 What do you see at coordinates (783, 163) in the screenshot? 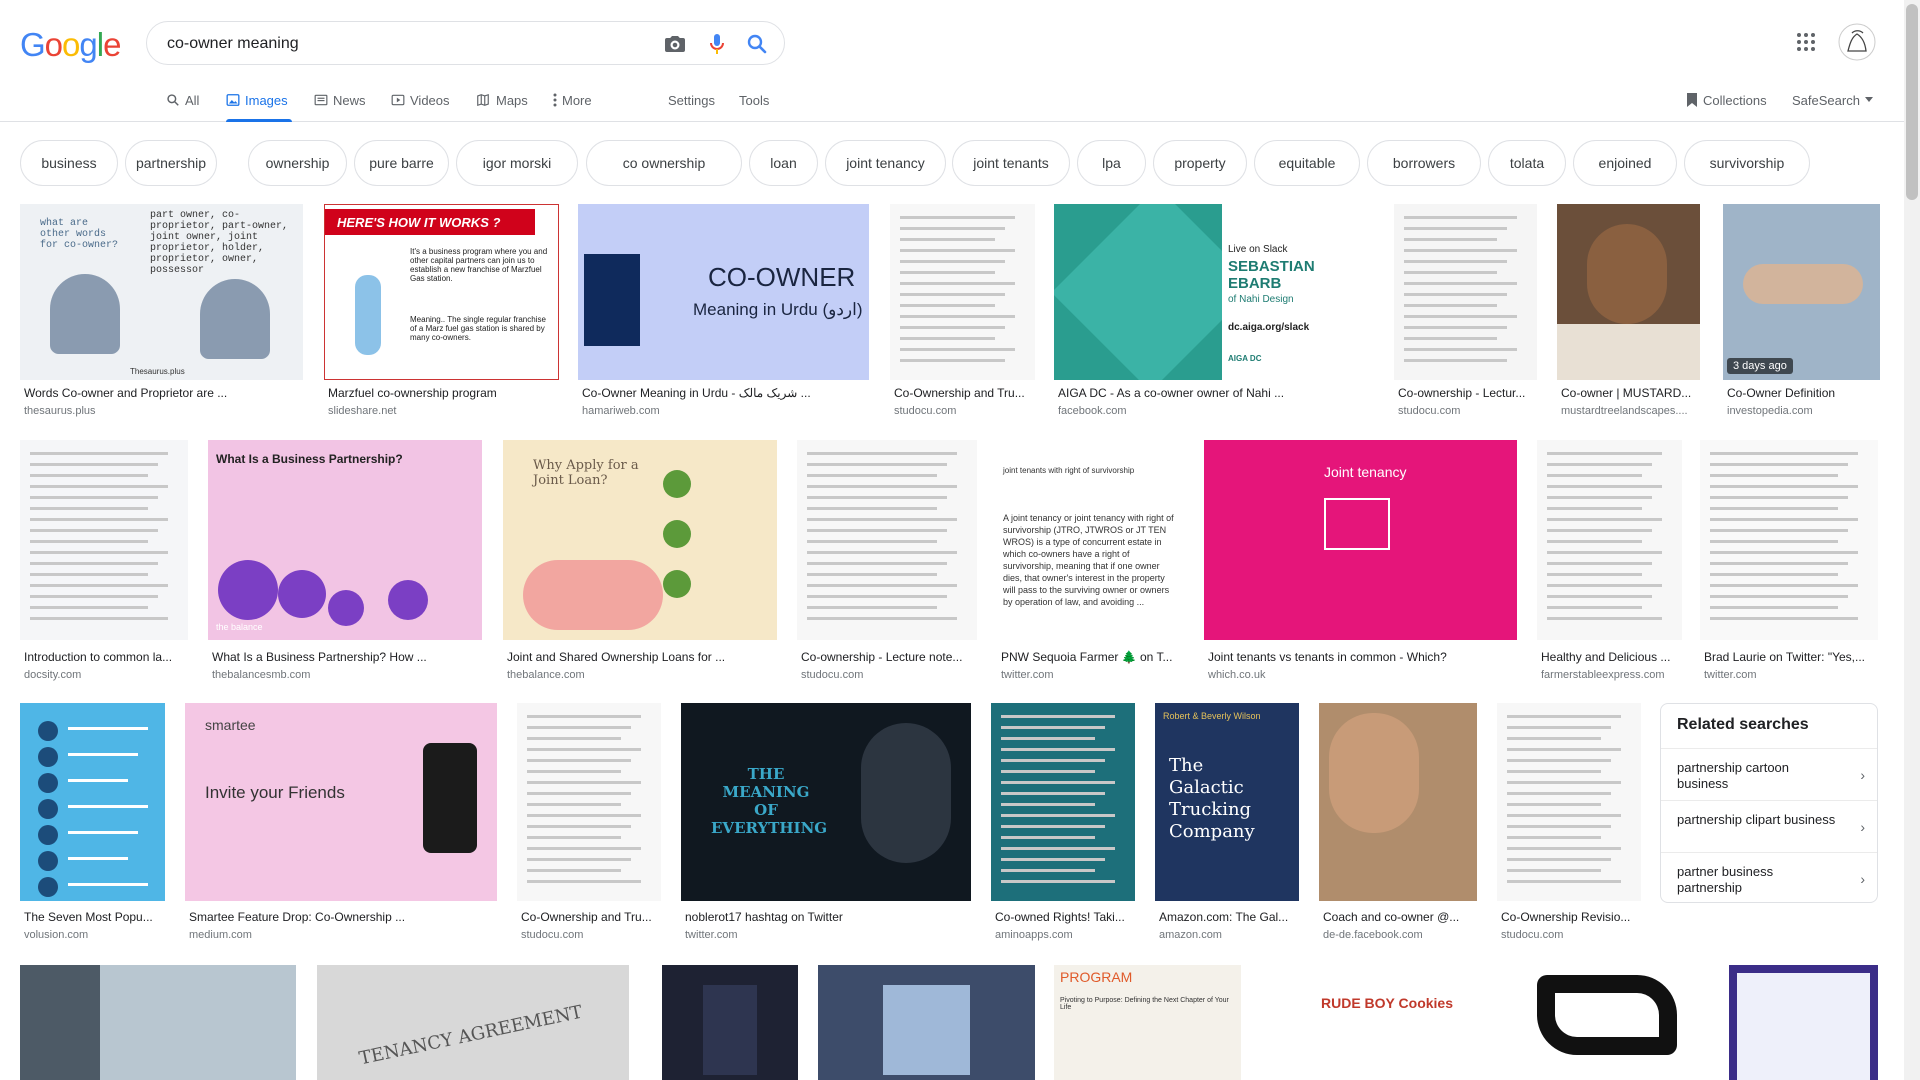
I see `chip-loan: loan` at bounding box center [783, 163].